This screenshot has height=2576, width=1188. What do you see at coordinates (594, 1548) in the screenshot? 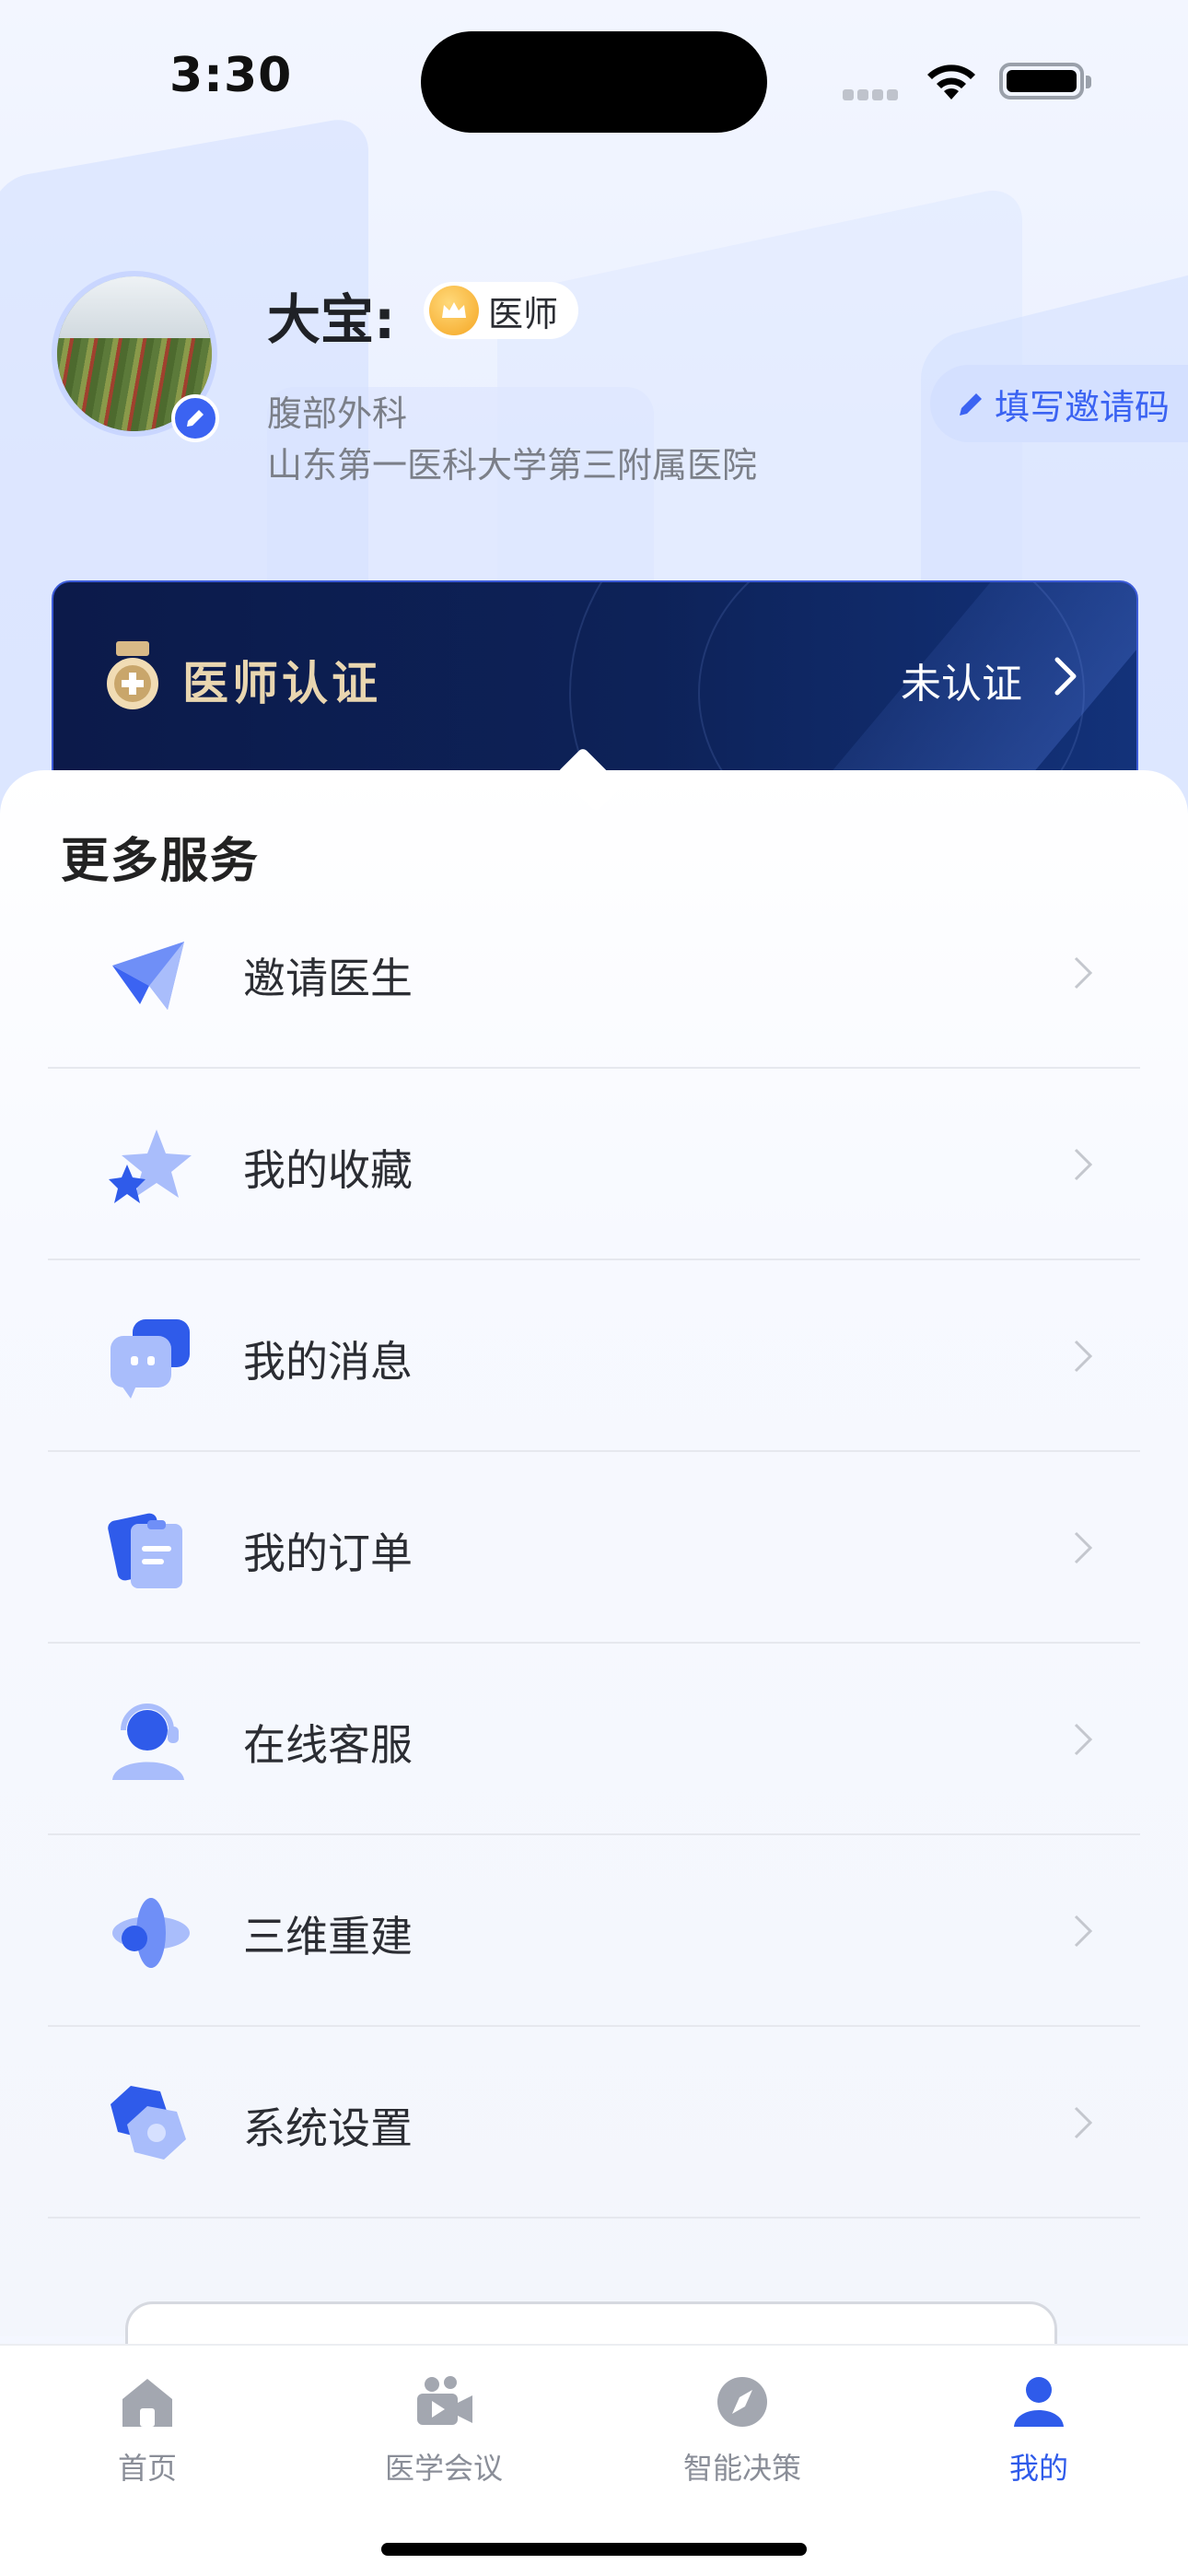
I see `menu-item-orders: 我的订单` at bounding box center [594, 1548].